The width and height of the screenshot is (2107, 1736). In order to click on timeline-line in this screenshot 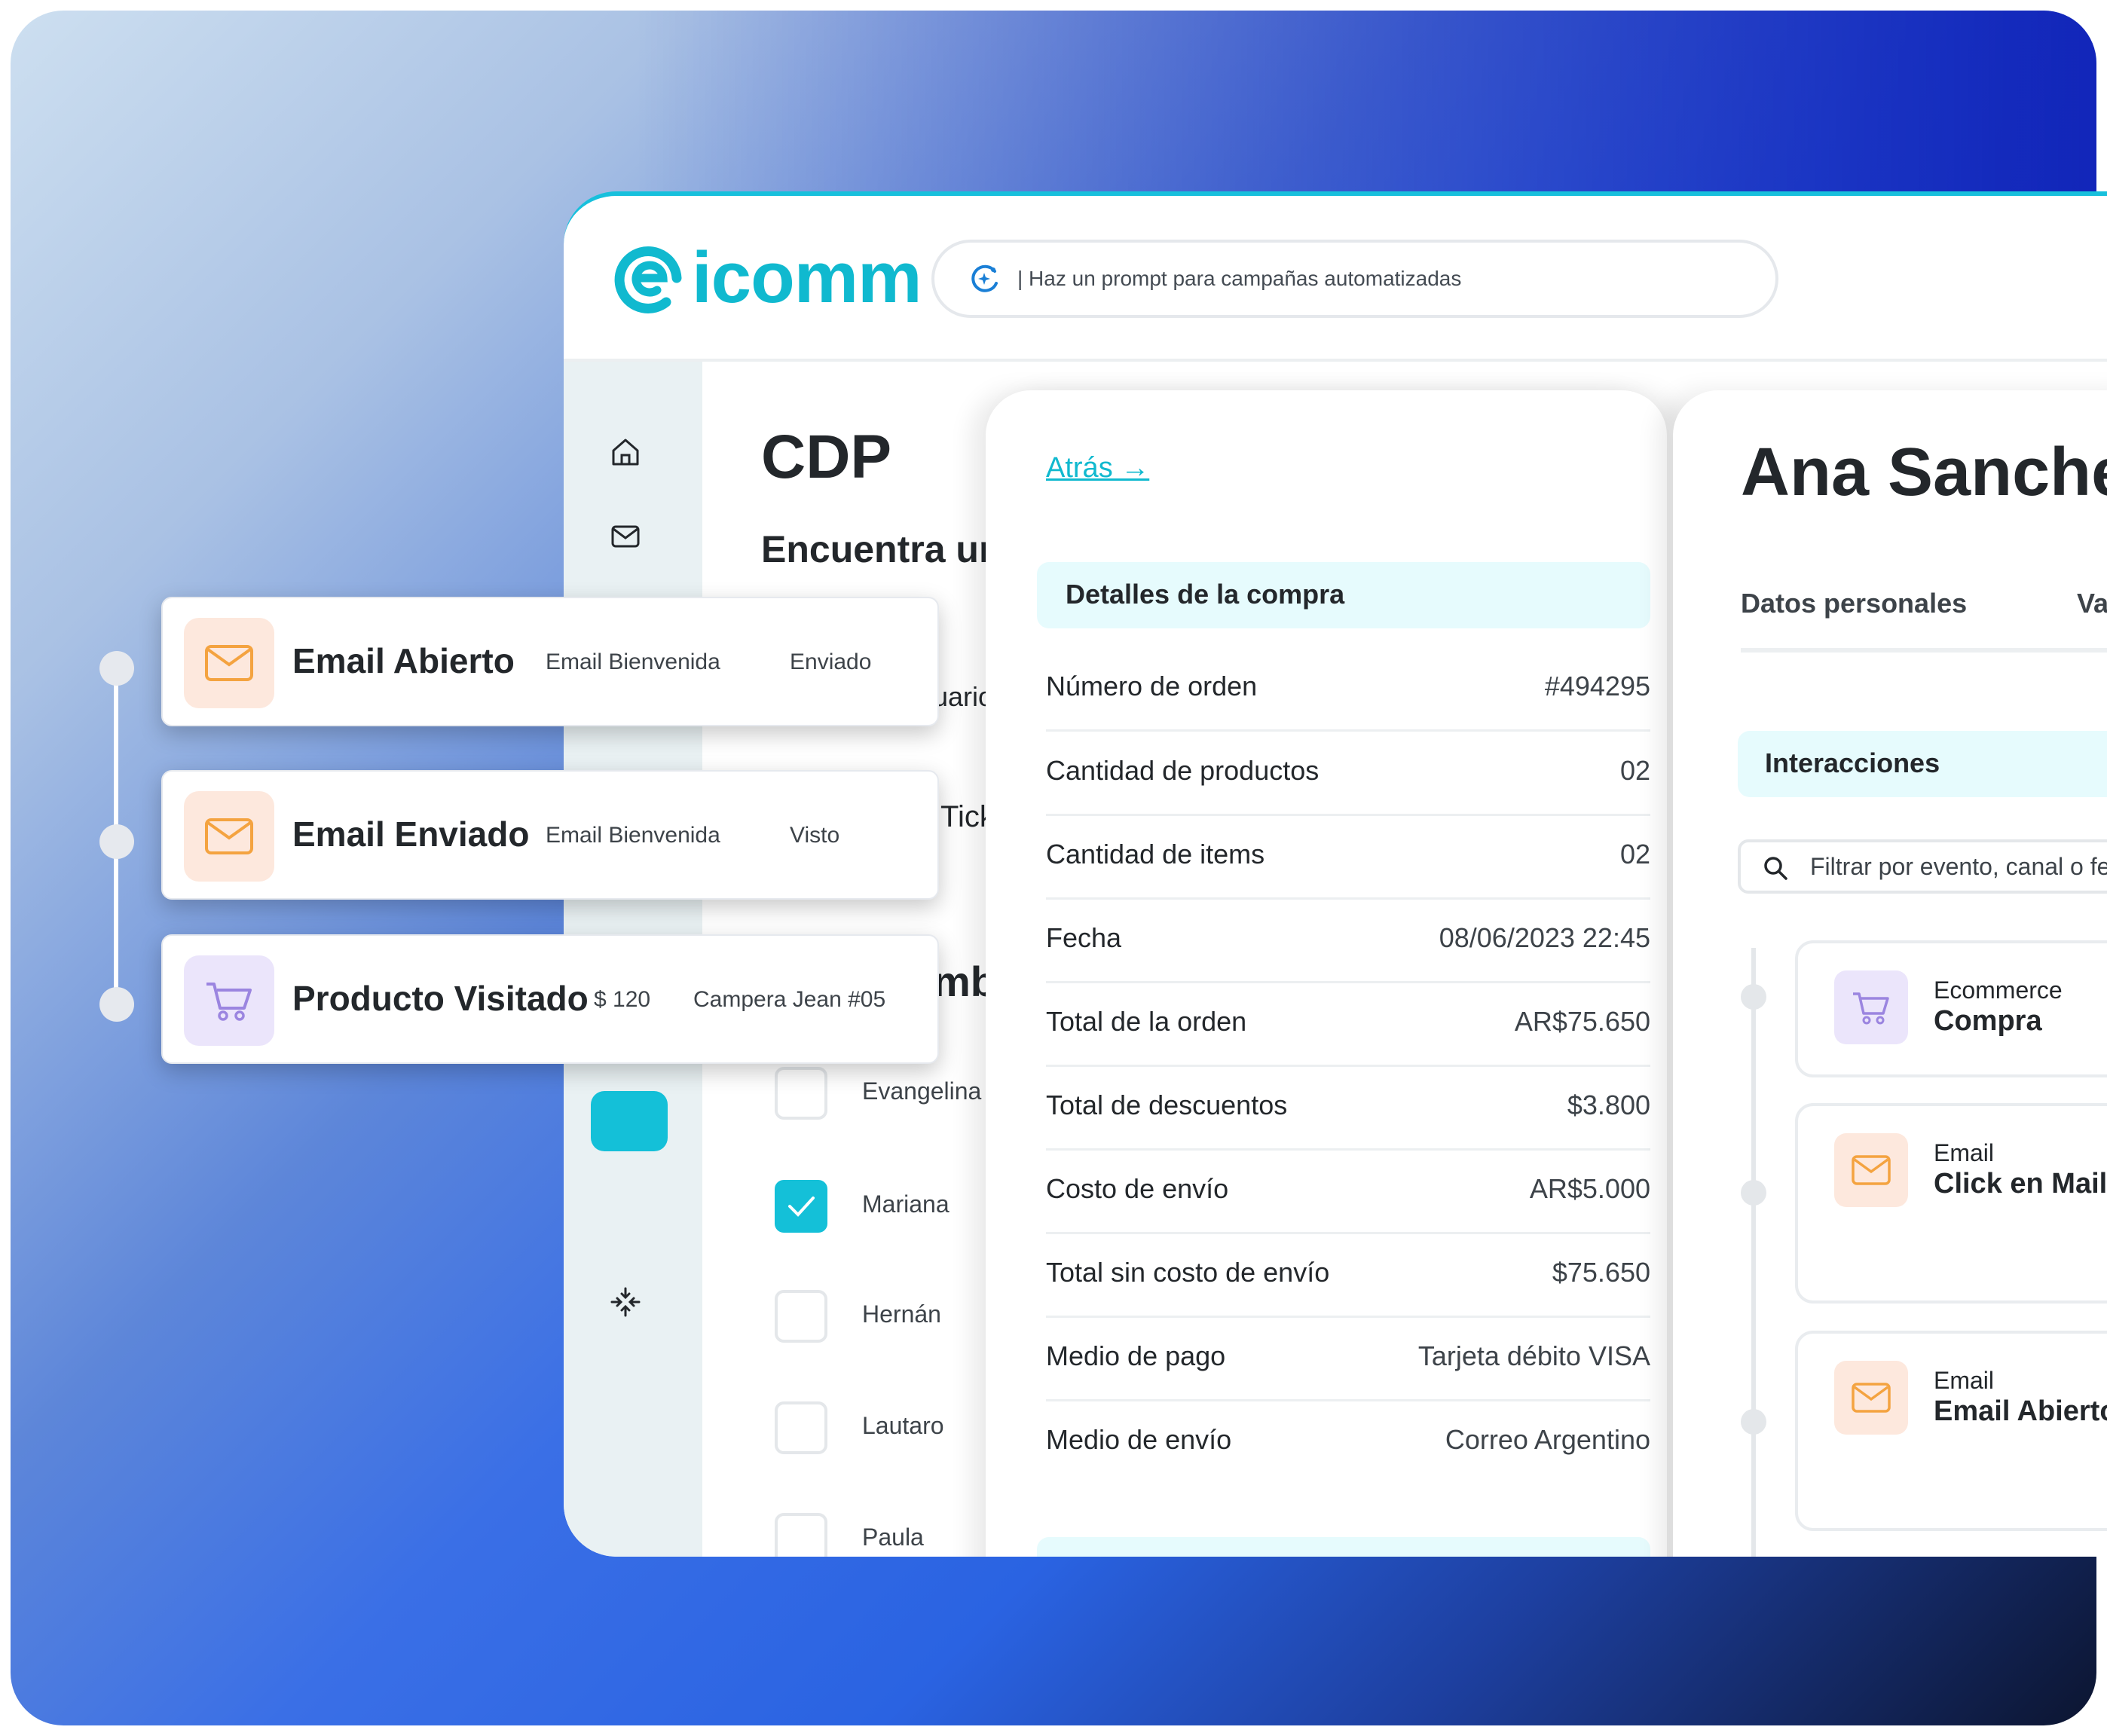, I will do `click(1754, 1252)`.